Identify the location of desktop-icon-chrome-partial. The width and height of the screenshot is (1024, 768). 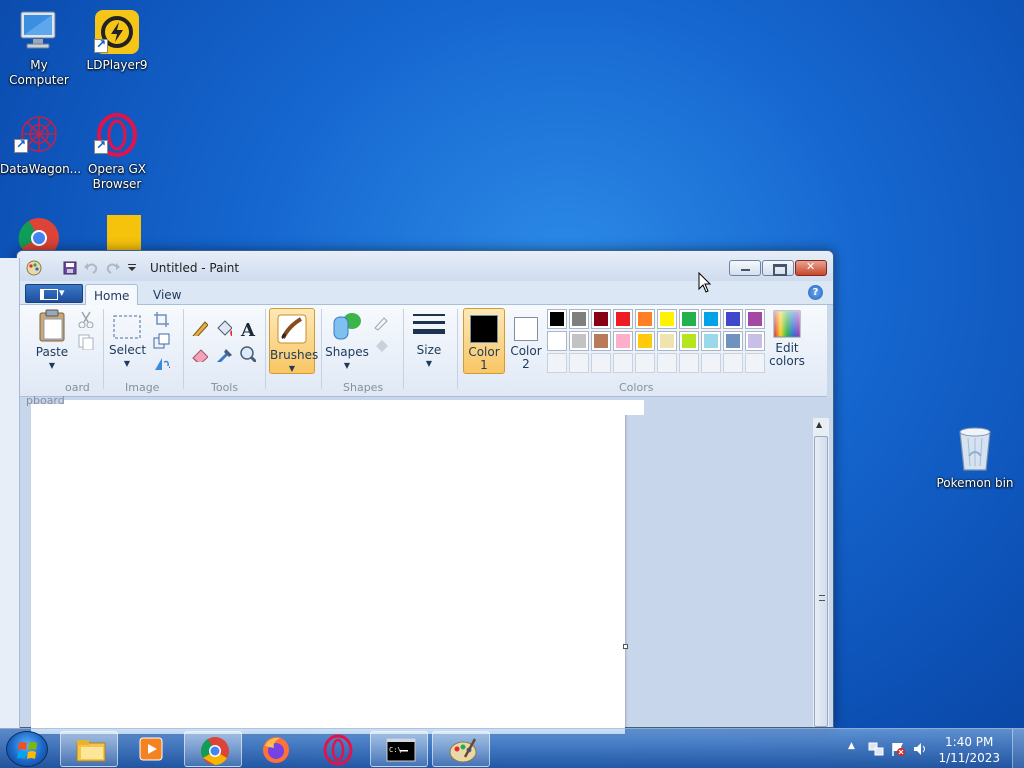
(39, 233).